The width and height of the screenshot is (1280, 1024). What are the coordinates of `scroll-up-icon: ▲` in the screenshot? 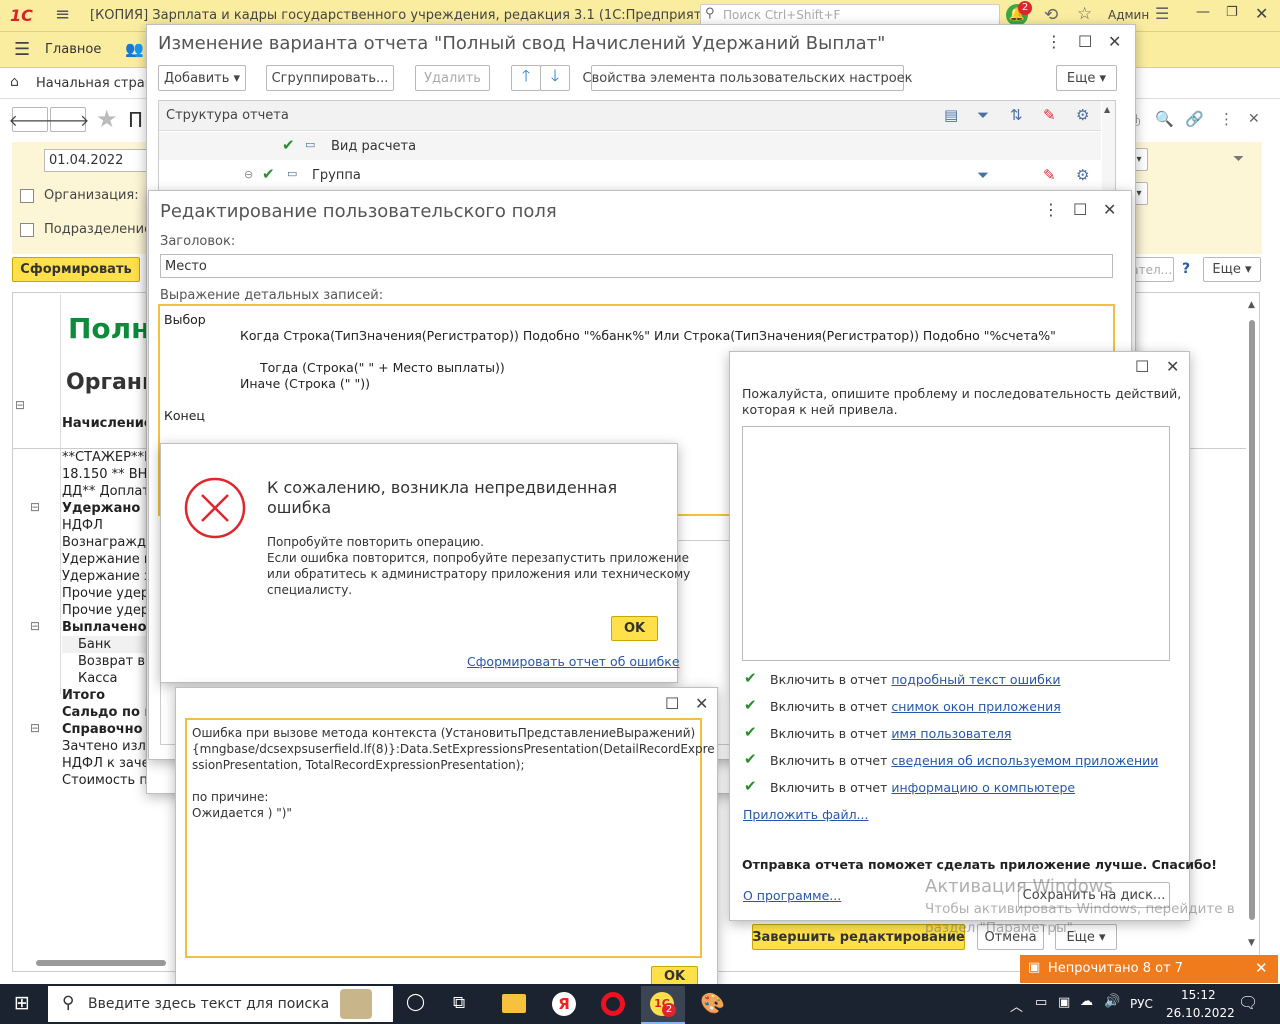 It's located at (1251, 305).